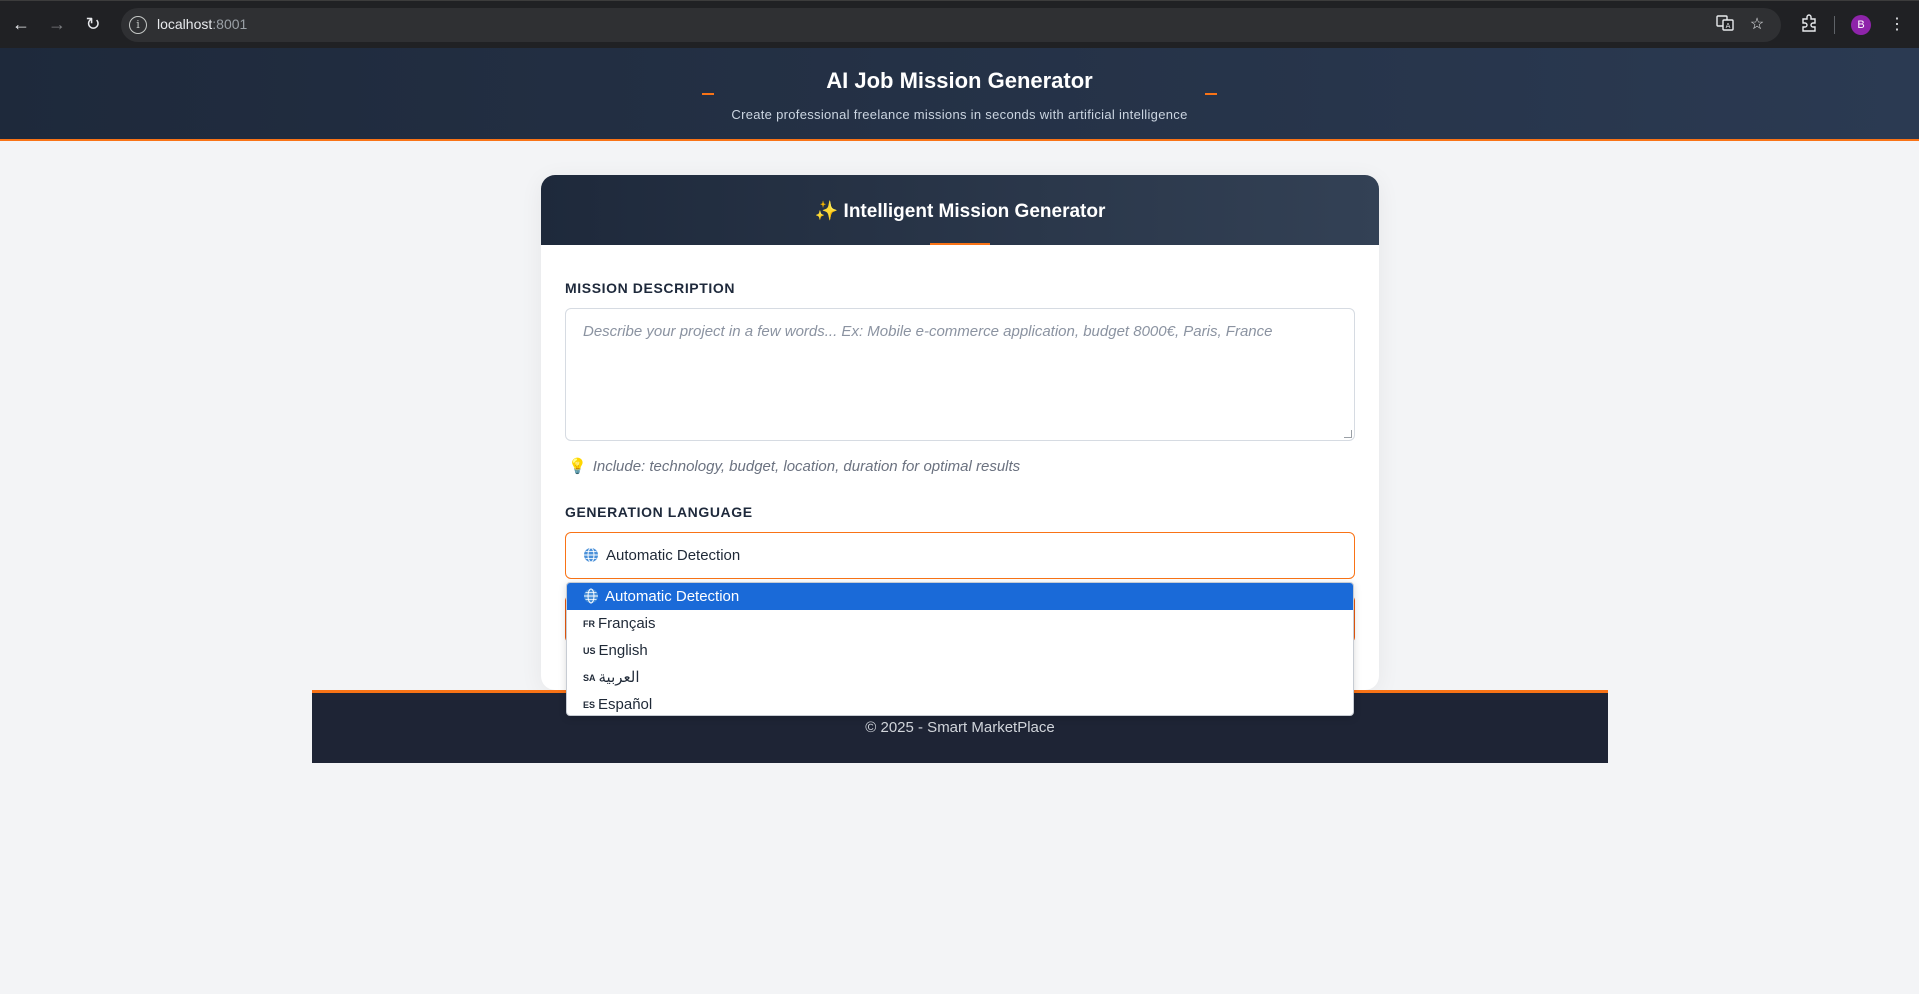 The width and height of the screenshot is (1919, 994). Describe the element at coordinates (1861, 25) in the screenshot. I see `profile-avatar: B` at that location.